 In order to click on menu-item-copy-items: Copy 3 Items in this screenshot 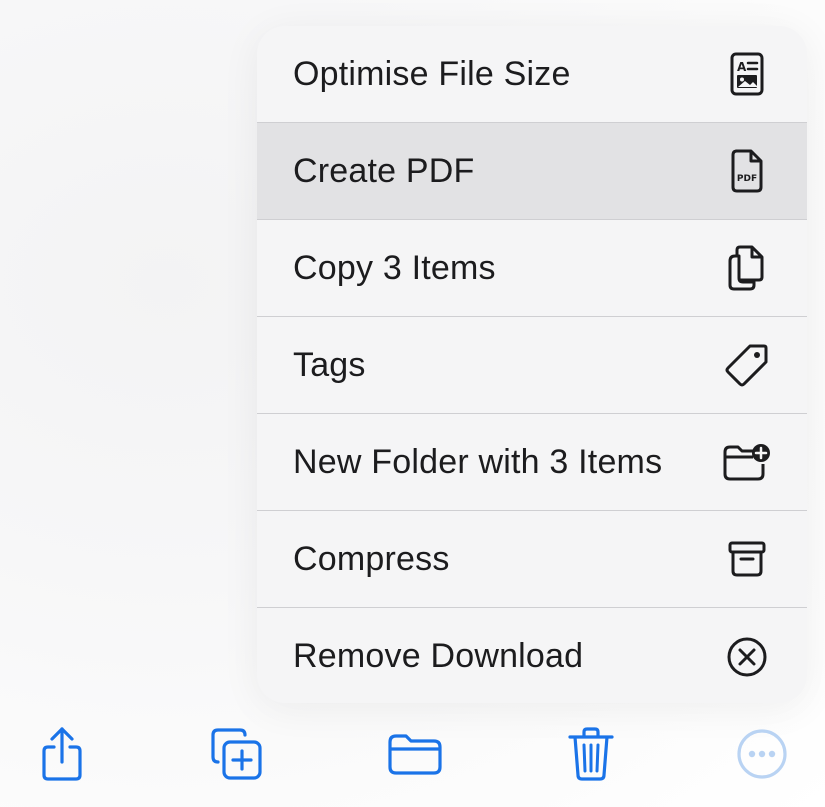, I will do `click(532, 268)`.